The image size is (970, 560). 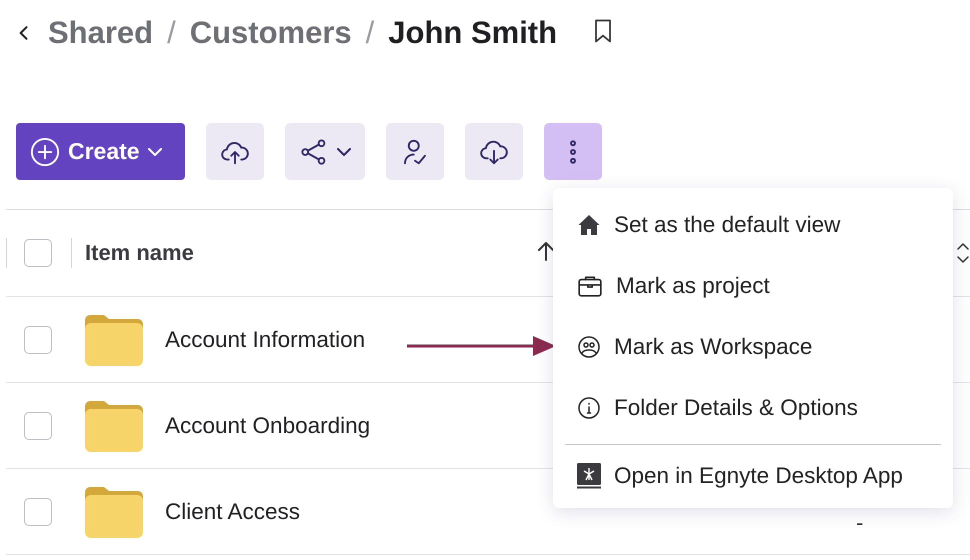 I want to click on assign-button, so click(x=415, y=151).